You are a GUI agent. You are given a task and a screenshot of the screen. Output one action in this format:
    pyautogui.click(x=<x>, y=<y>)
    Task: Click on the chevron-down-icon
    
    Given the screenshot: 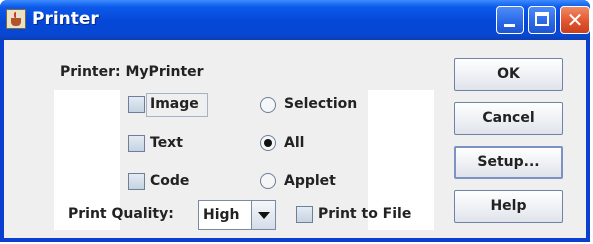 What is the action you would take?
    pyautogui.click(x=264, y=215)
    